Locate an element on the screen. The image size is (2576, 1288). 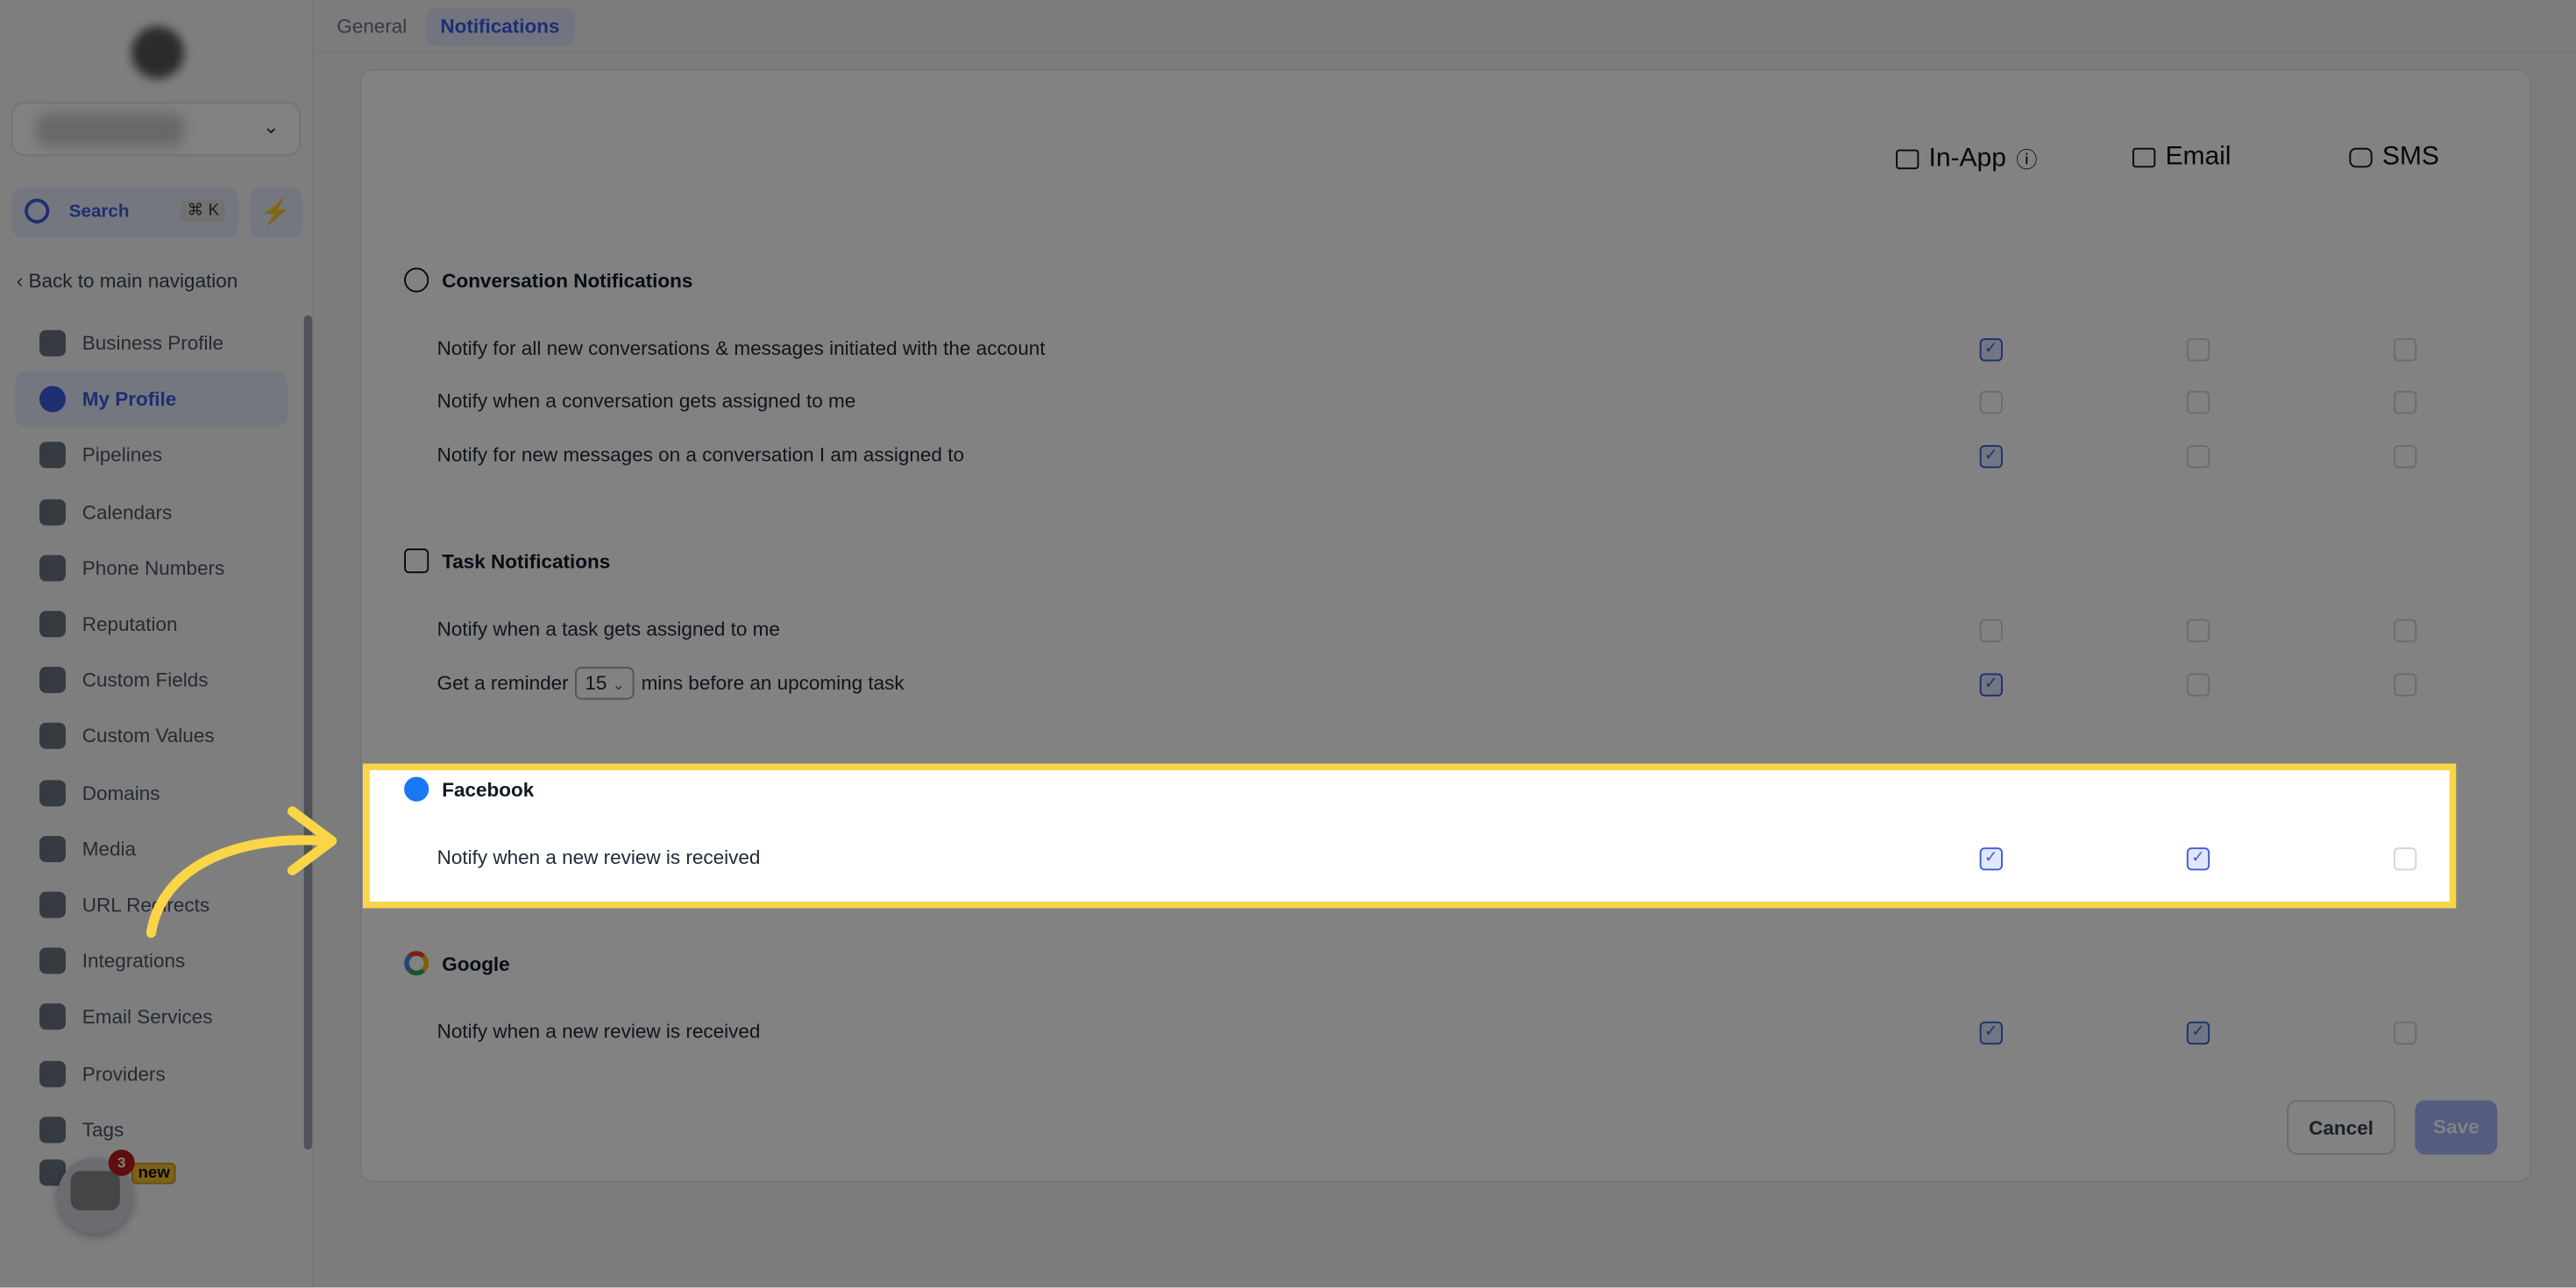
row-label: Notify when a new review is received is located at coordinates (598, 1032).